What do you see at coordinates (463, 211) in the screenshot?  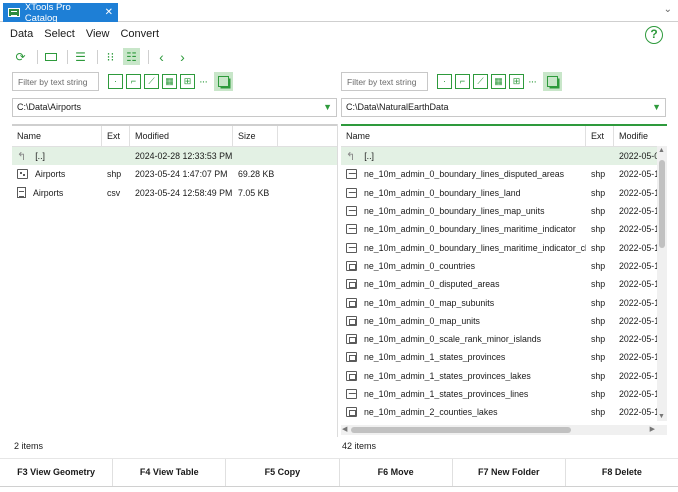 I see `name-cell: ne_10m_admin_0_boundary_lines_map_units` at bounding box center [463, 211].